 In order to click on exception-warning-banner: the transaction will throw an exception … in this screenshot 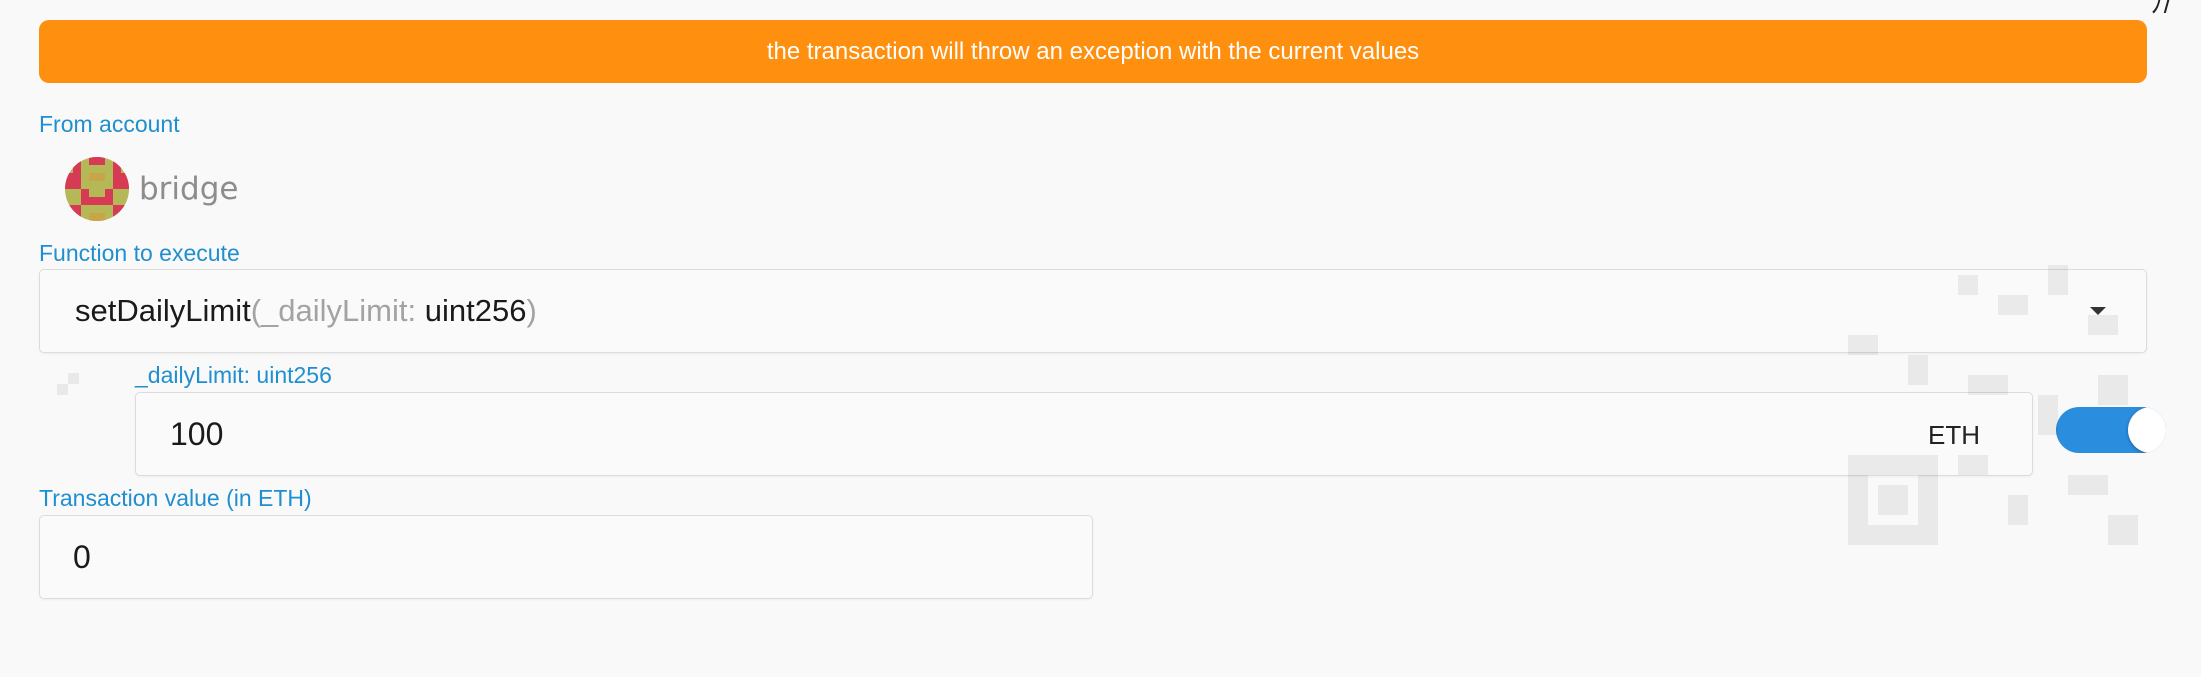, I will do `click(1093, 51)`.